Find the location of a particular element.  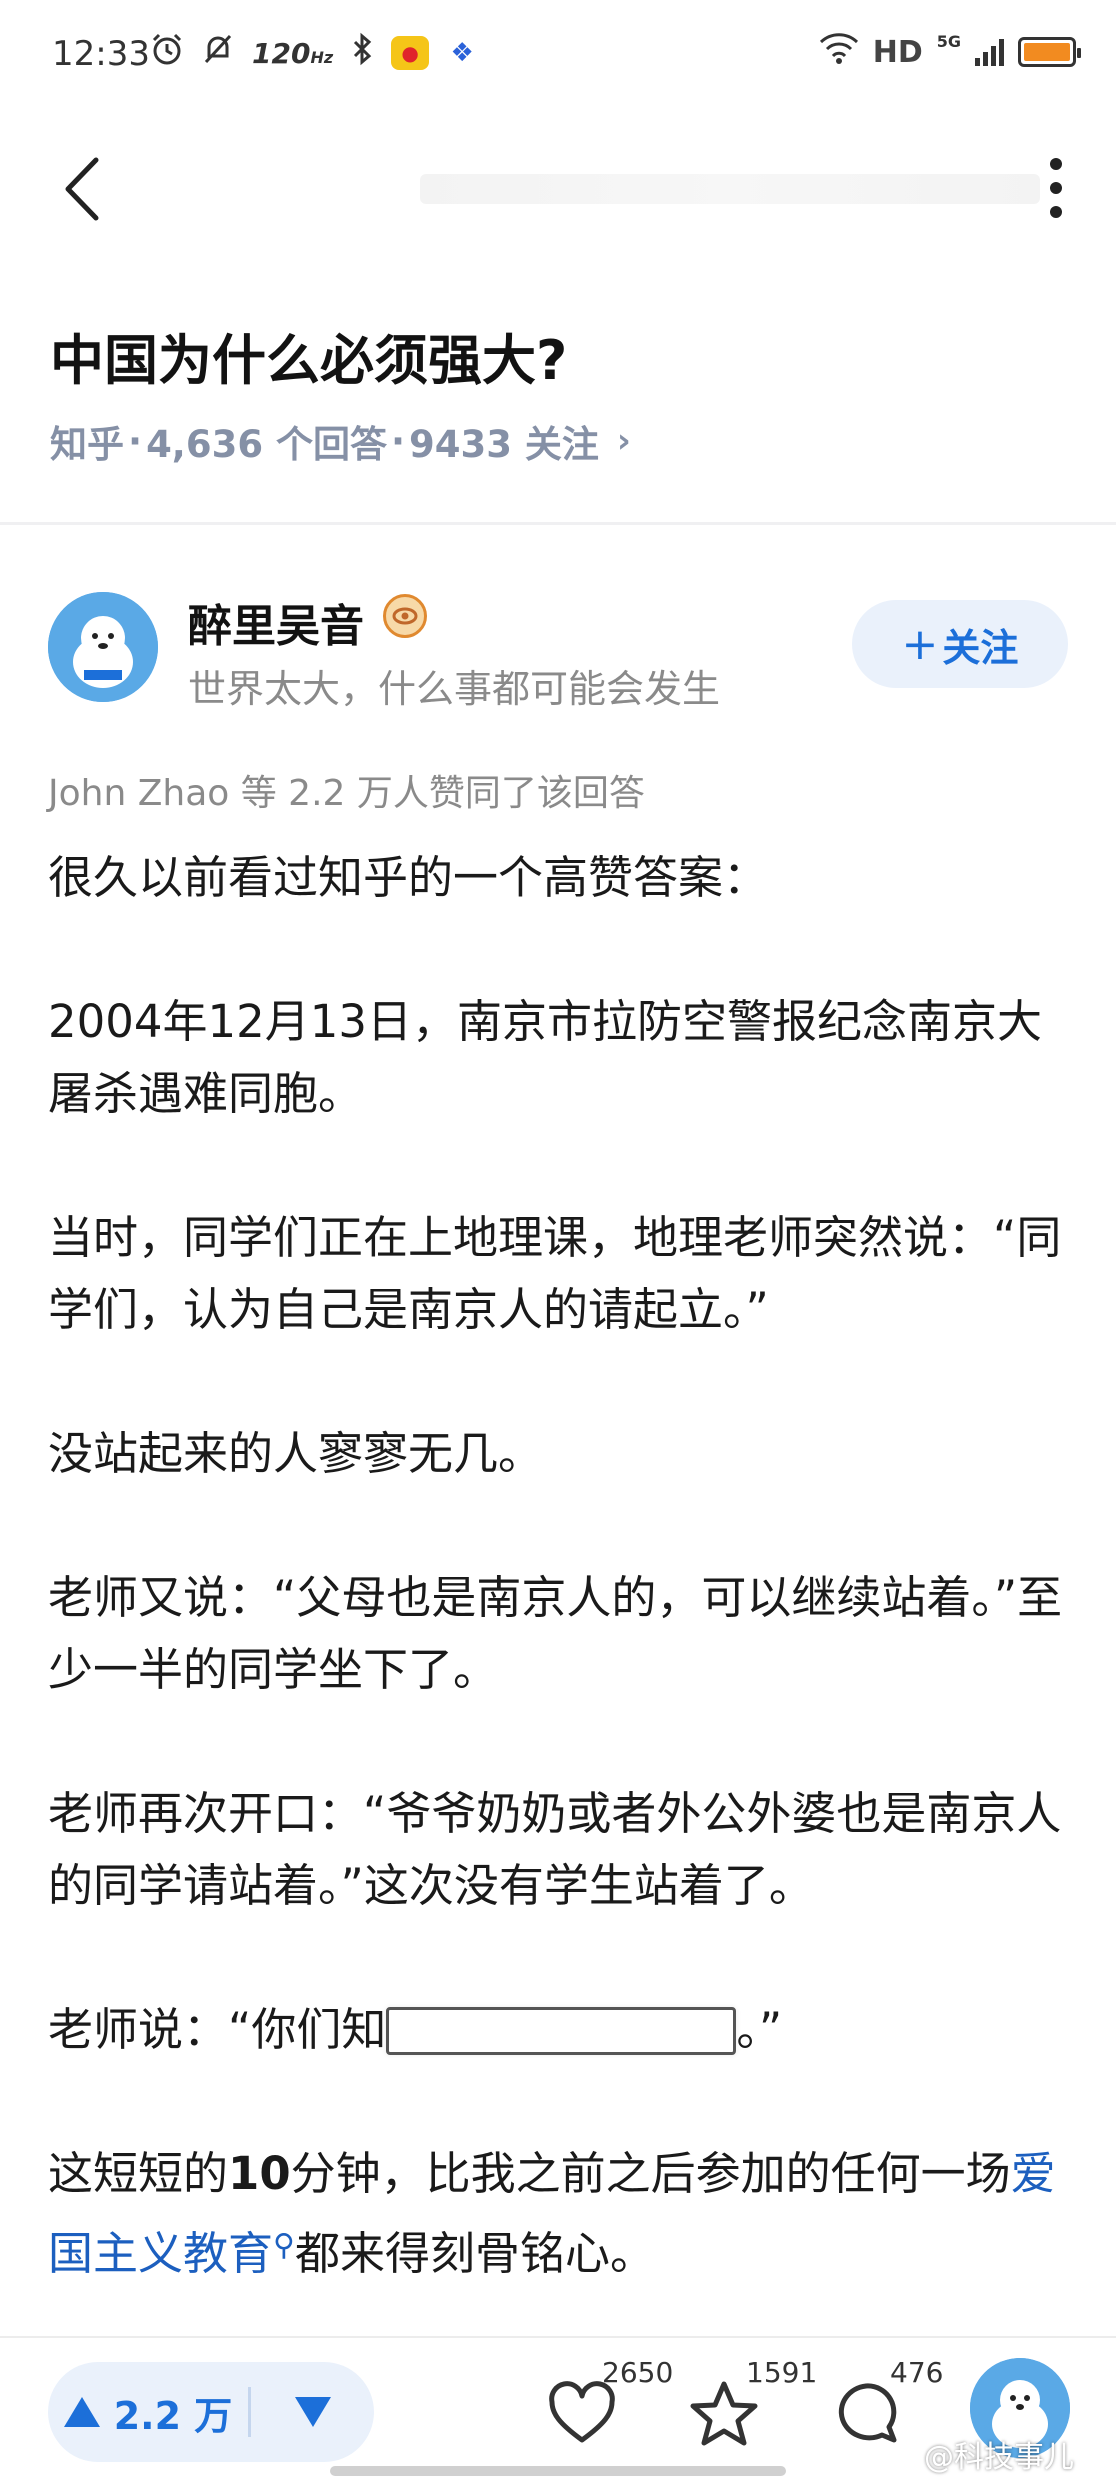

bottom-action-bar: 2.2 万 2650 1591 476 @科技事儿 is located at coordinates (558, 2408).